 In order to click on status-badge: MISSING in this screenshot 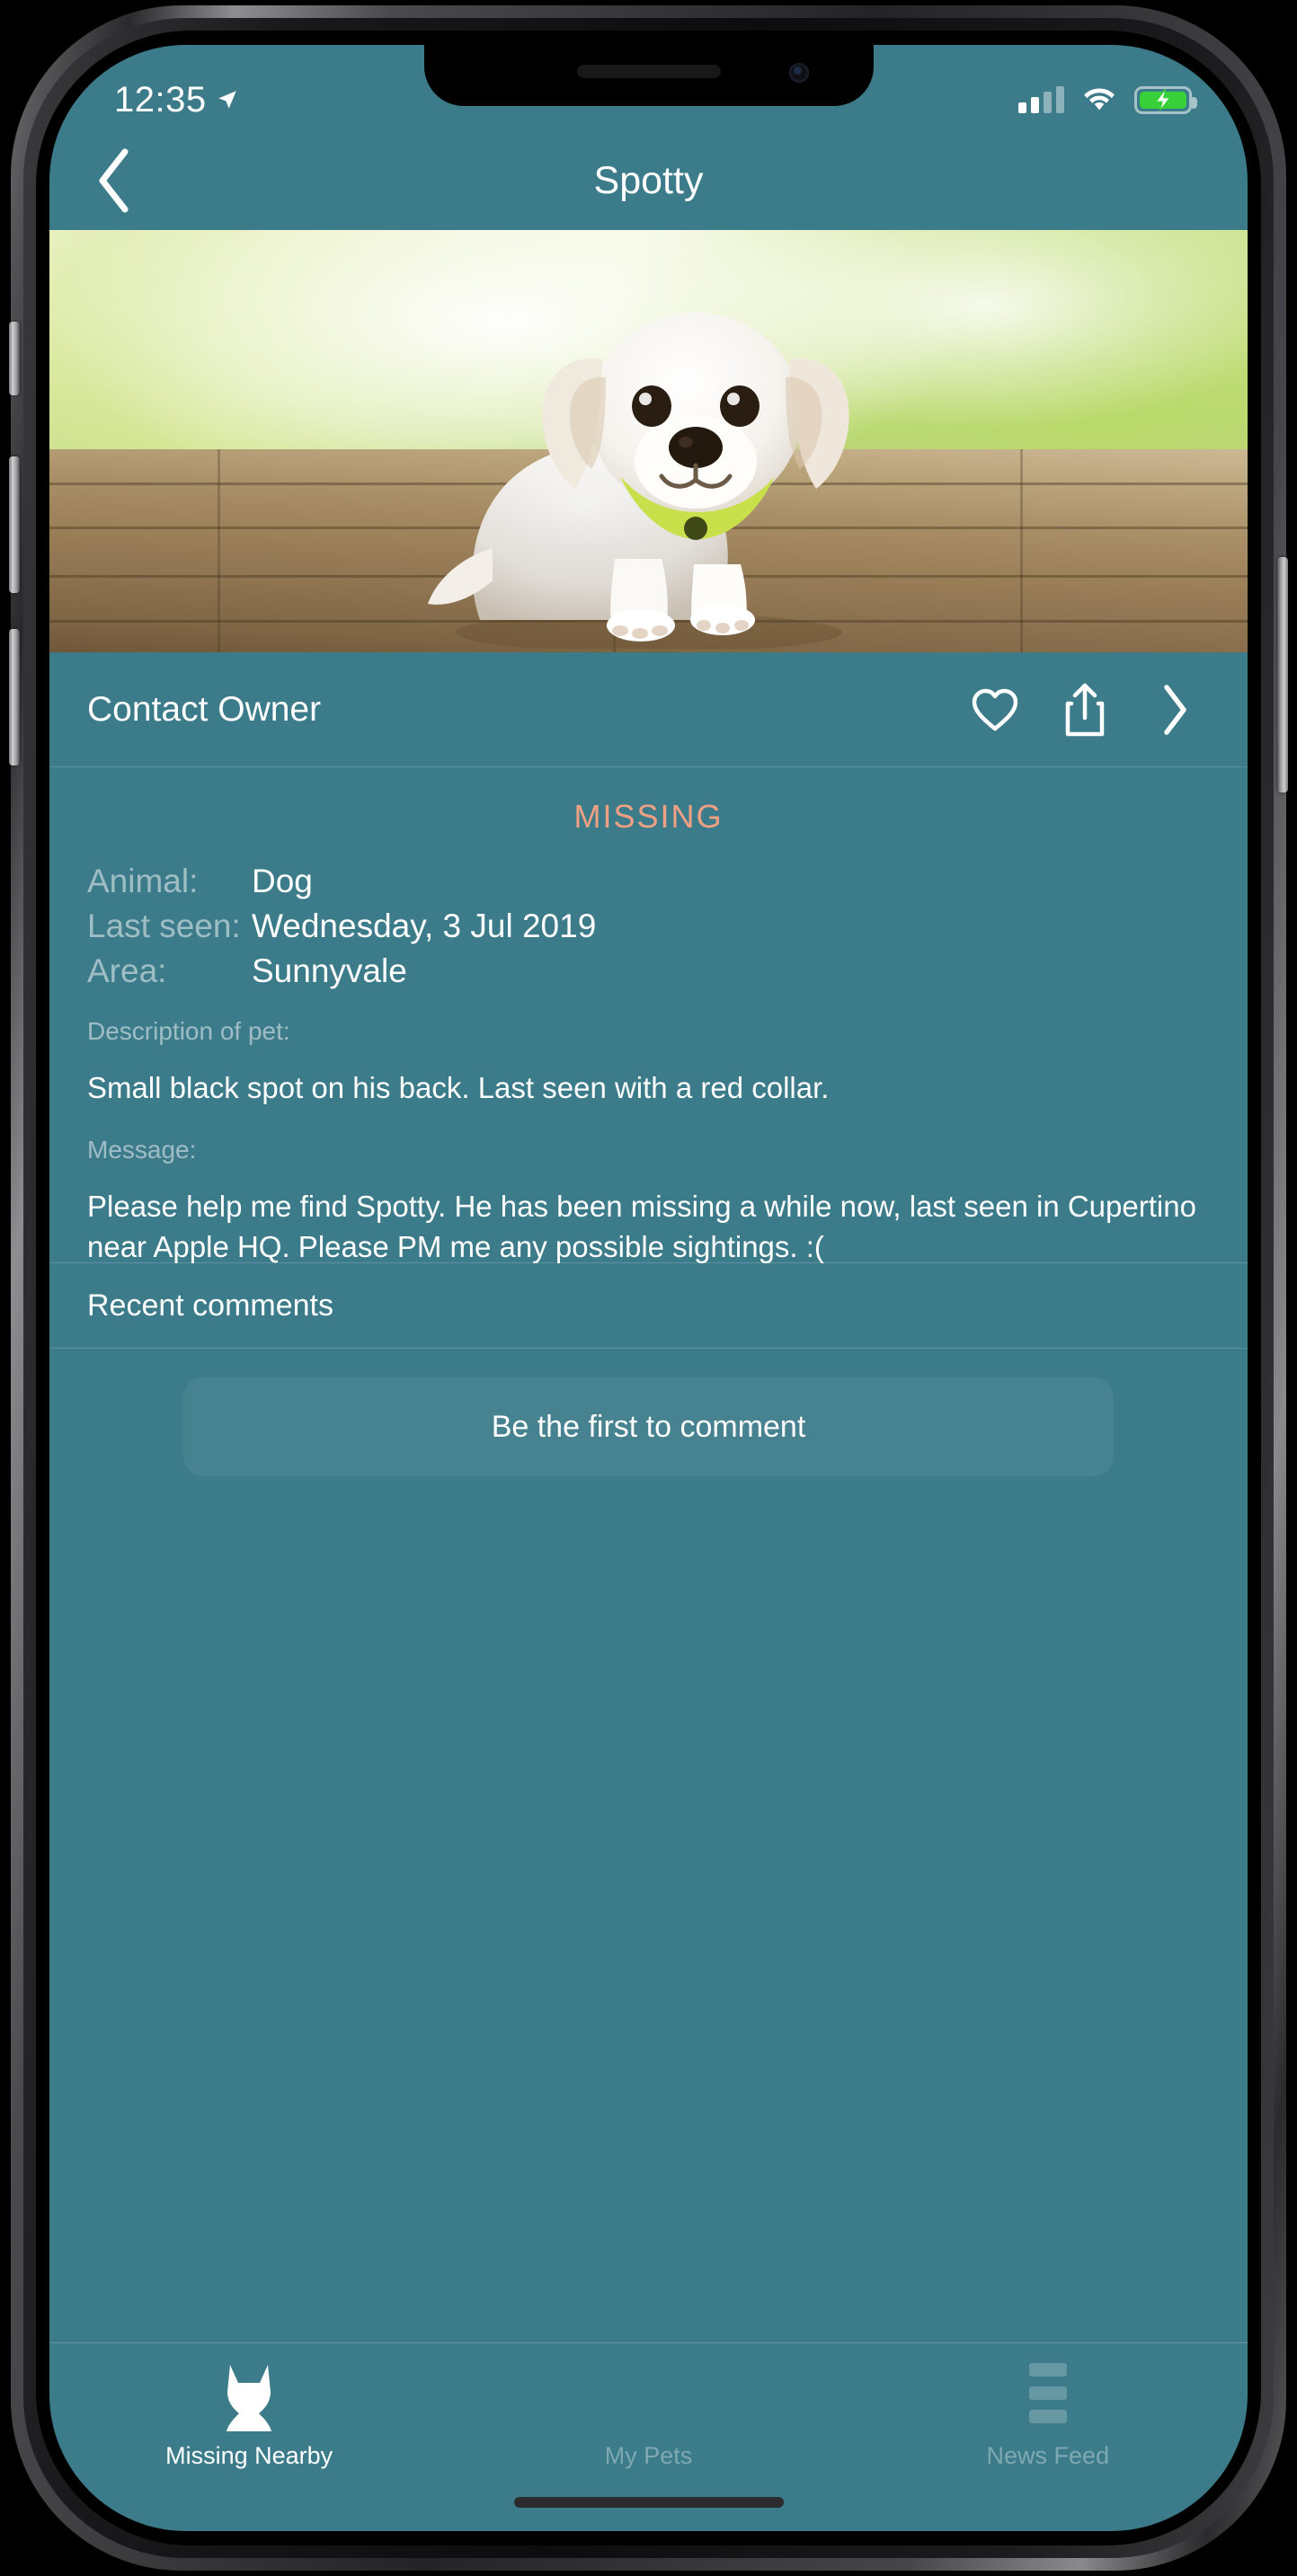, I will do `click(648, 816)`.